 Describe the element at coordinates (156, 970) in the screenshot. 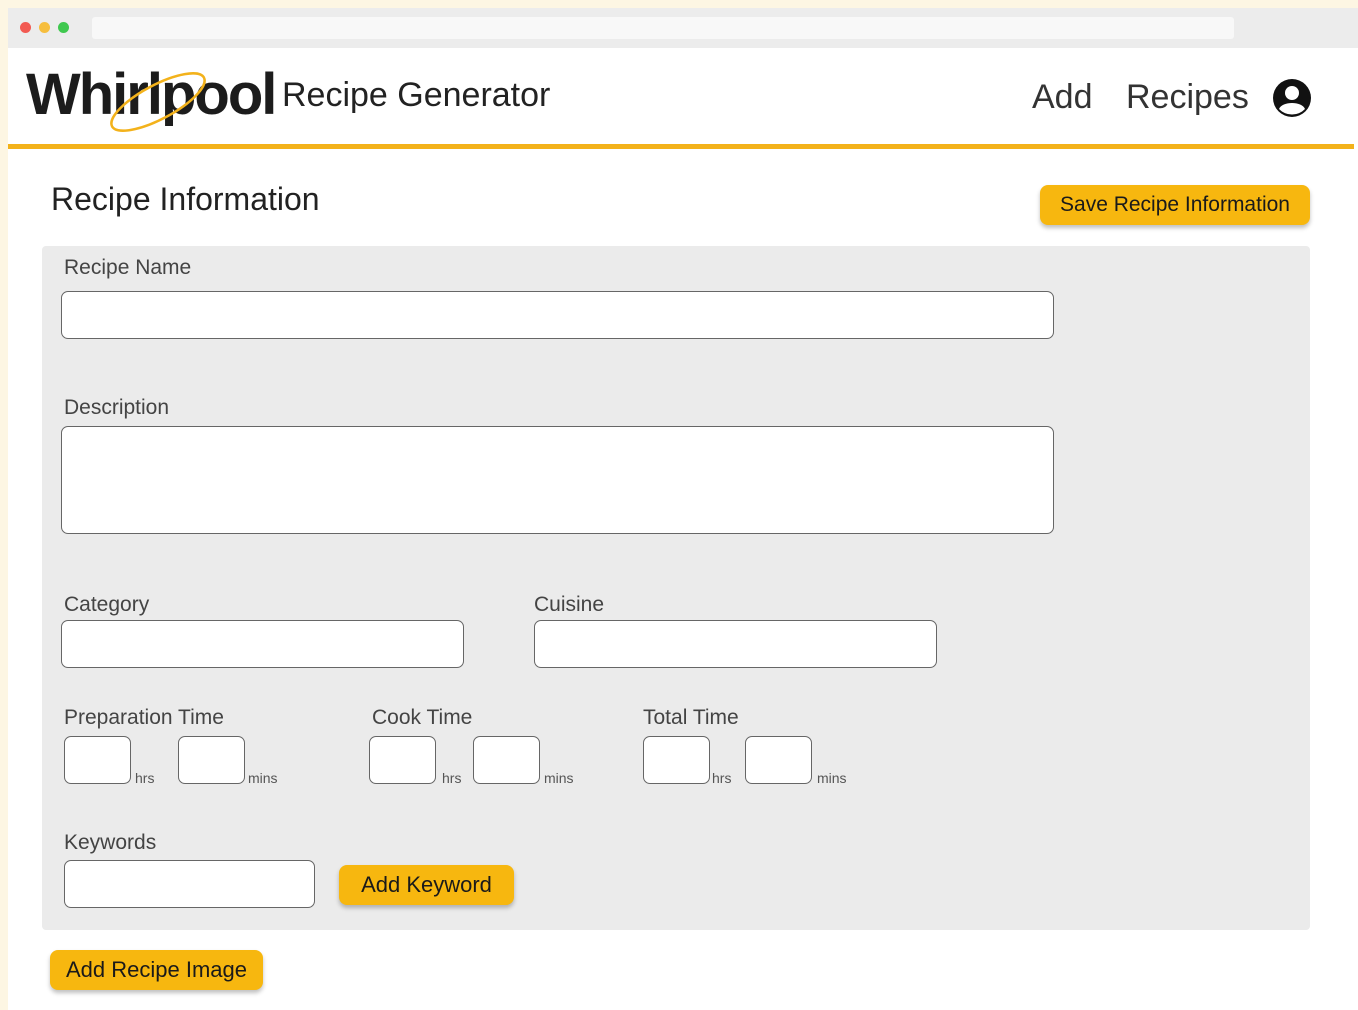

I see `add-recipe-image-button: Add Recipe Image` at that location.